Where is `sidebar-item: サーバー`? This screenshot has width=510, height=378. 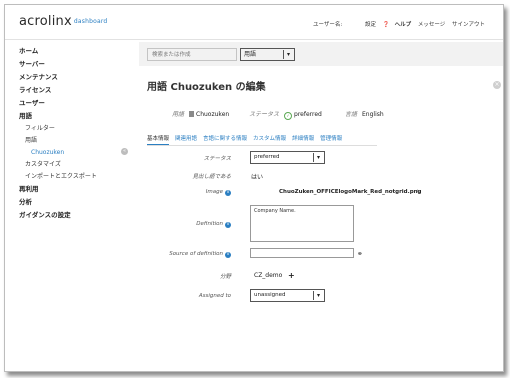
sidebar-item: サーバー is located at coordinates (79, 64).